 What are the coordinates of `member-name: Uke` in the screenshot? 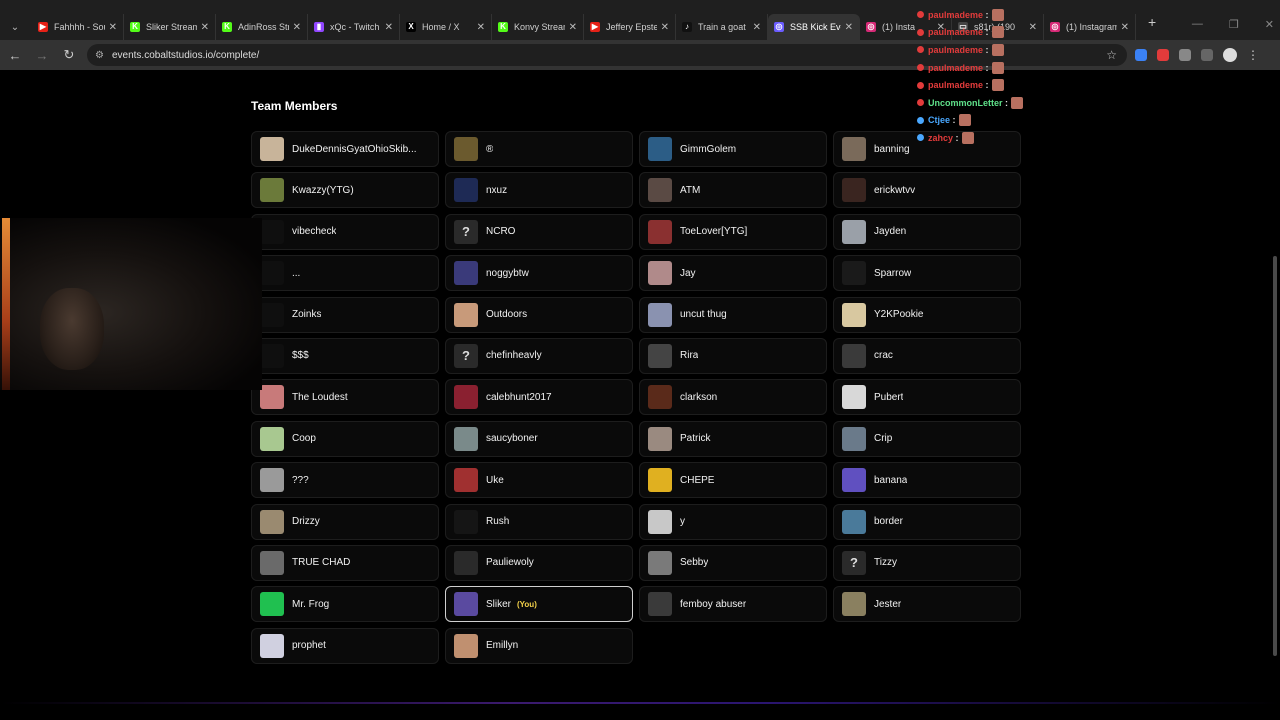 It's located at (495, 480).